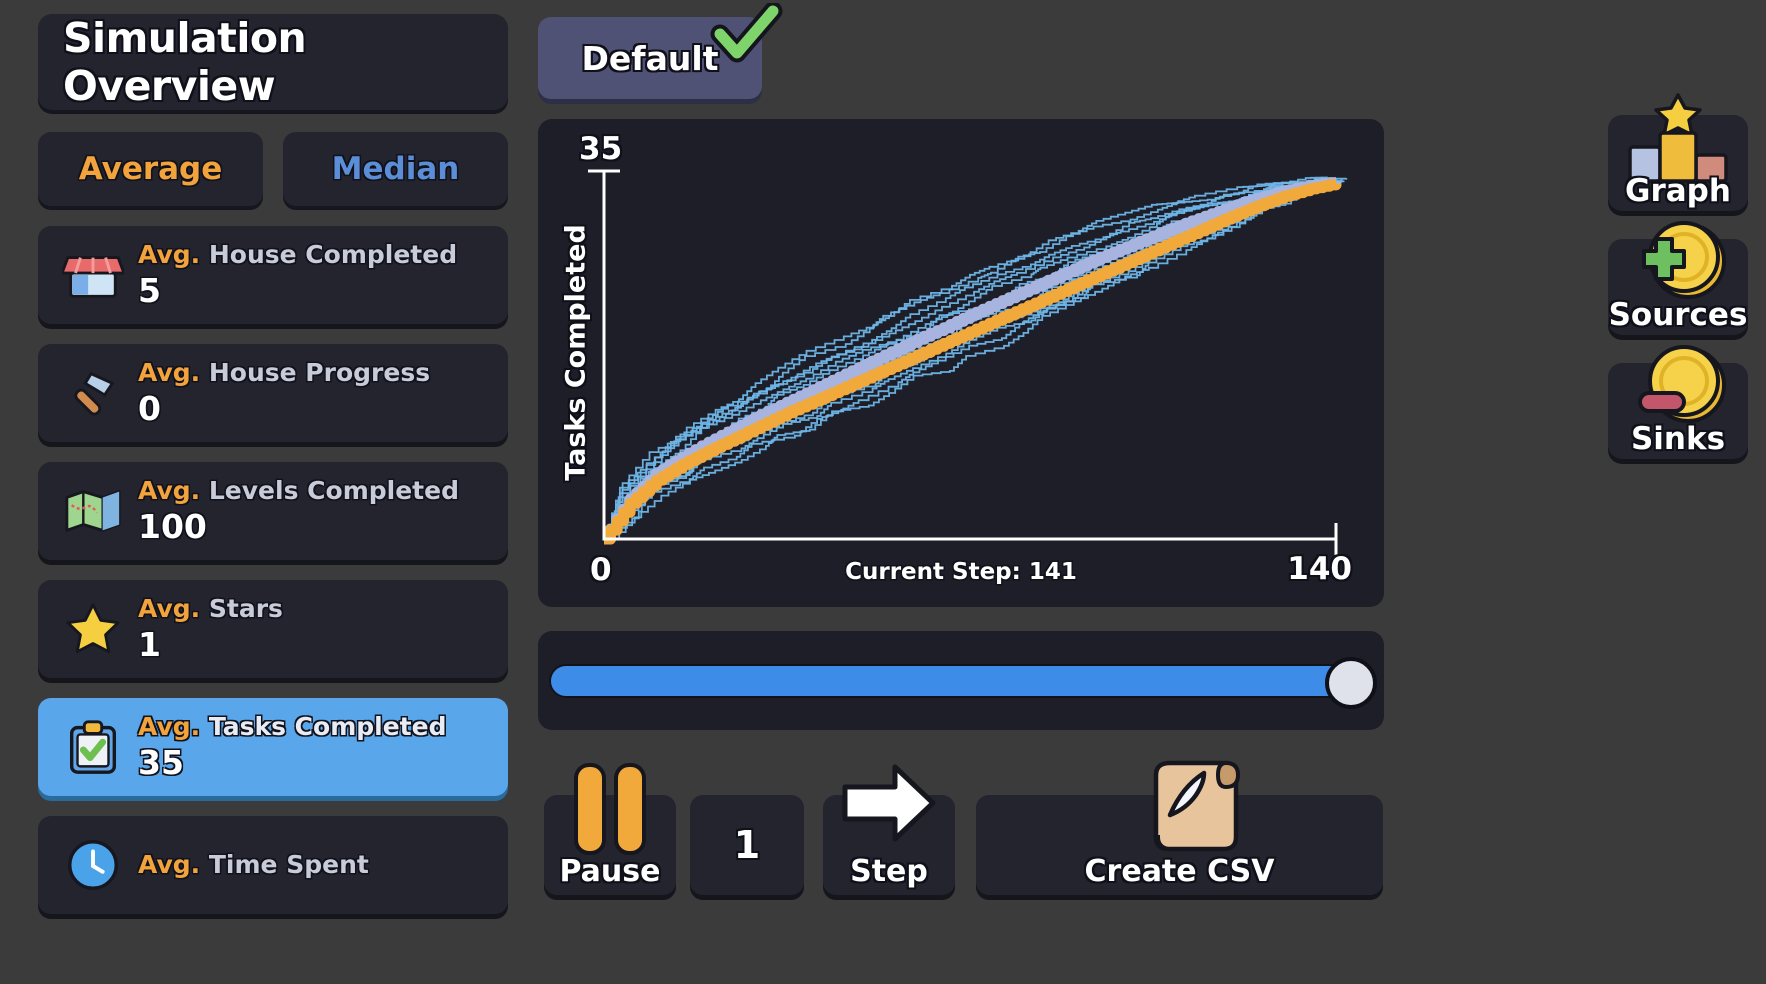 Image resolution: width=1766 pixels, height=984 pixels. I want to click on right-rail: Graph Sources Sinks, so click(1678, 290).